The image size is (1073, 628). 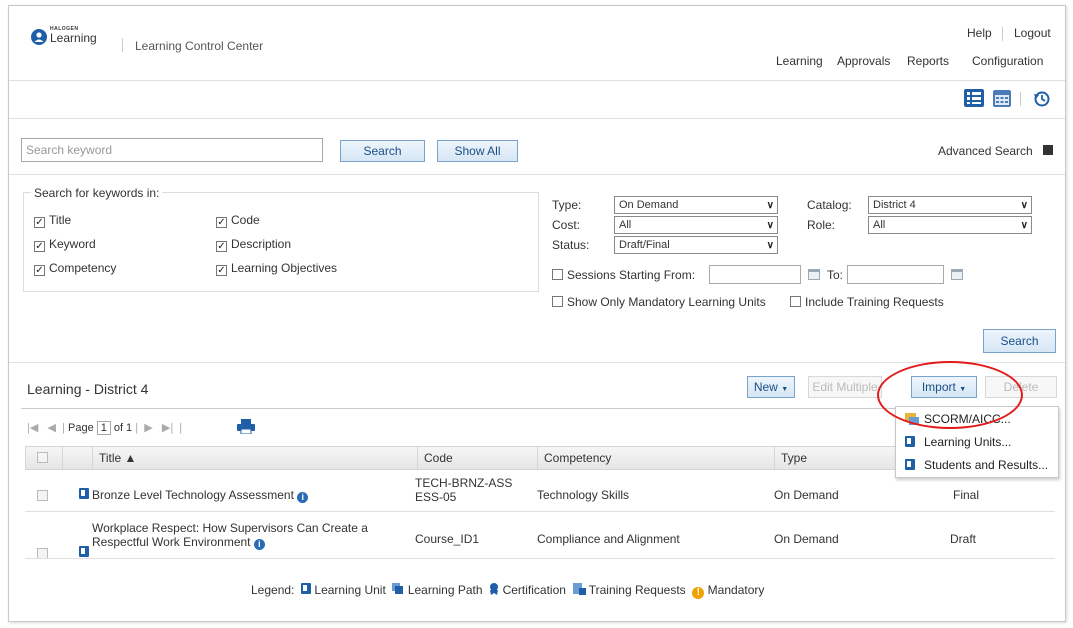 I want to click on role-select: All ∨, so click(x=950, y=225).